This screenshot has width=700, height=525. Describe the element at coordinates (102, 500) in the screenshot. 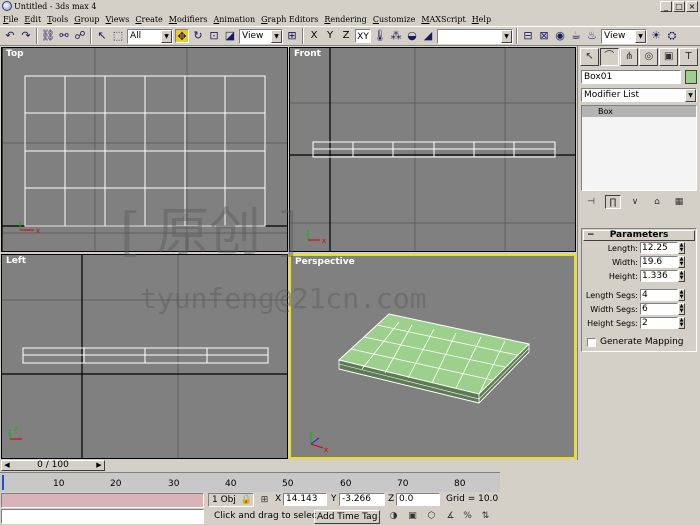

I see `maxscript-listener-mini` at that location.